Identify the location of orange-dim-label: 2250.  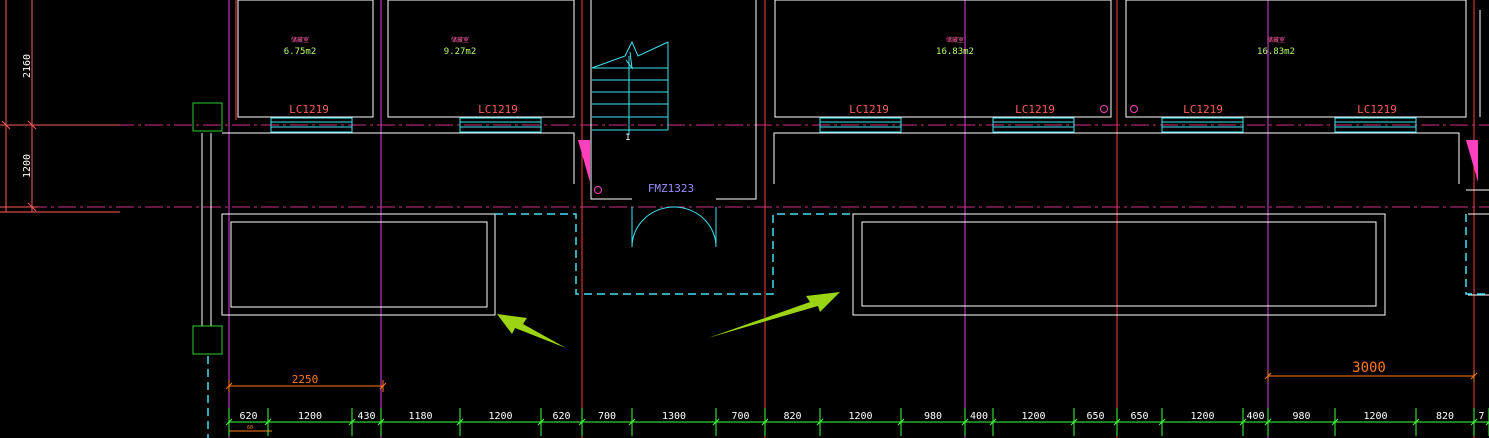
(305, 379).